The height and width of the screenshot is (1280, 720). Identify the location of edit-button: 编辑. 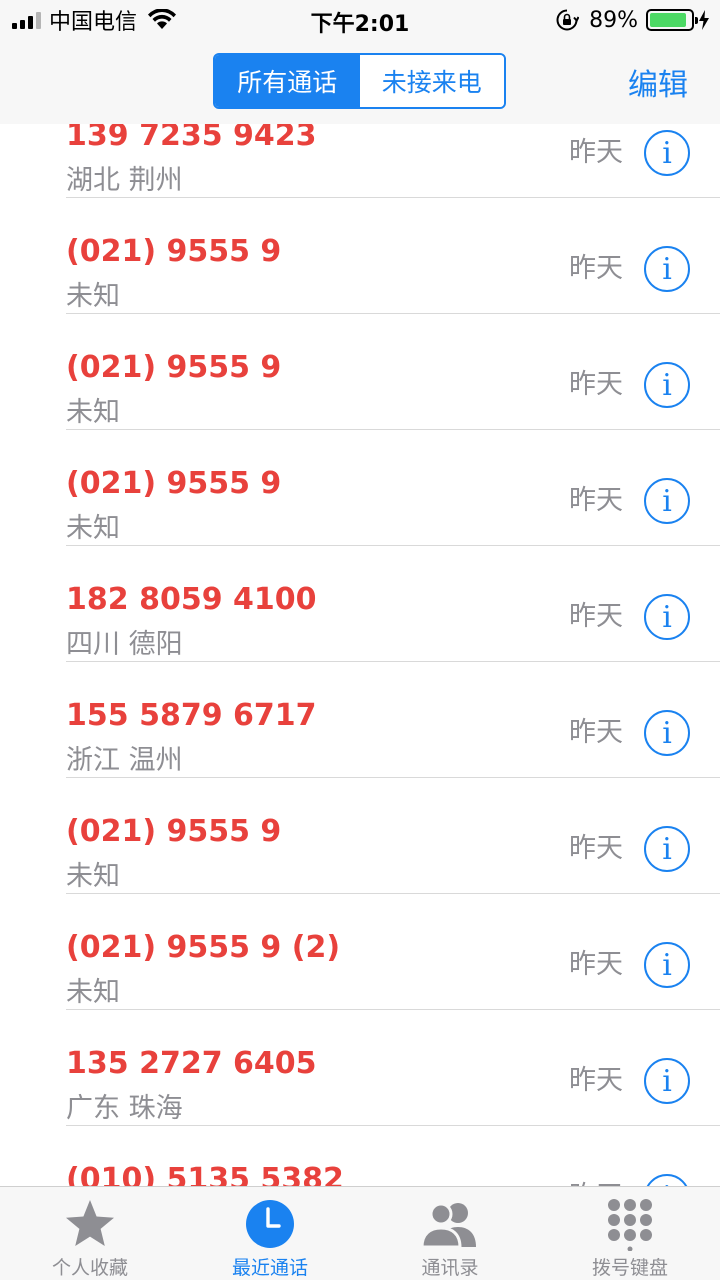
(658, 82).